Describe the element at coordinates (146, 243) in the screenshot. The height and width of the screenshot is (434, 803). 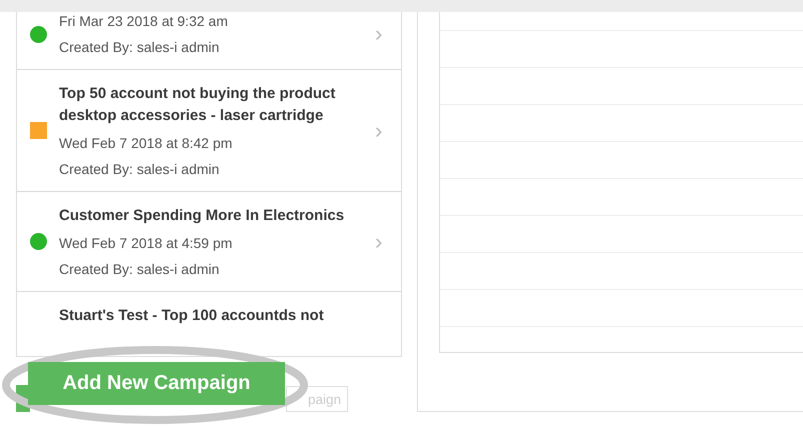
I see `campaign-date: Wed Feb 7 2018 at 4:59 pm` at that location.